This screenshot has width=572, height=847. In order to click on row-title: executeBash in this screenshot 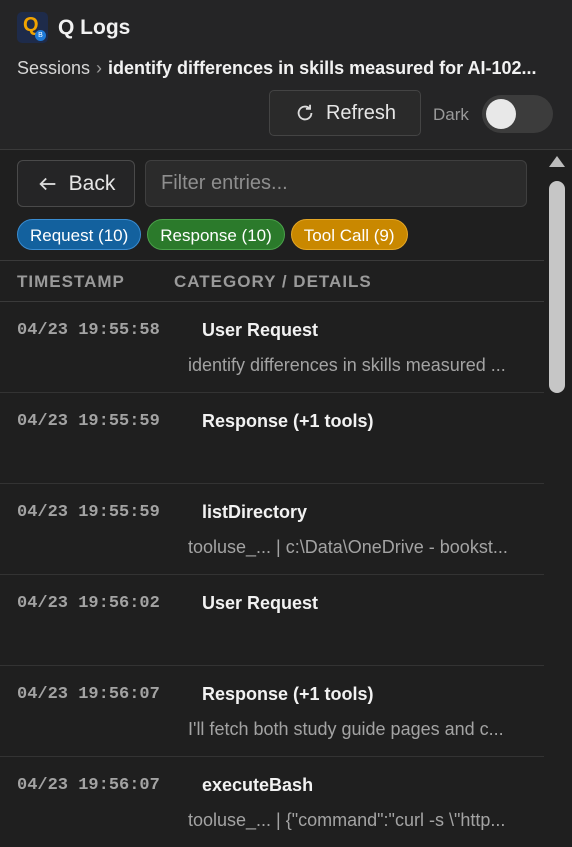, I will do `click(258, 785)`.